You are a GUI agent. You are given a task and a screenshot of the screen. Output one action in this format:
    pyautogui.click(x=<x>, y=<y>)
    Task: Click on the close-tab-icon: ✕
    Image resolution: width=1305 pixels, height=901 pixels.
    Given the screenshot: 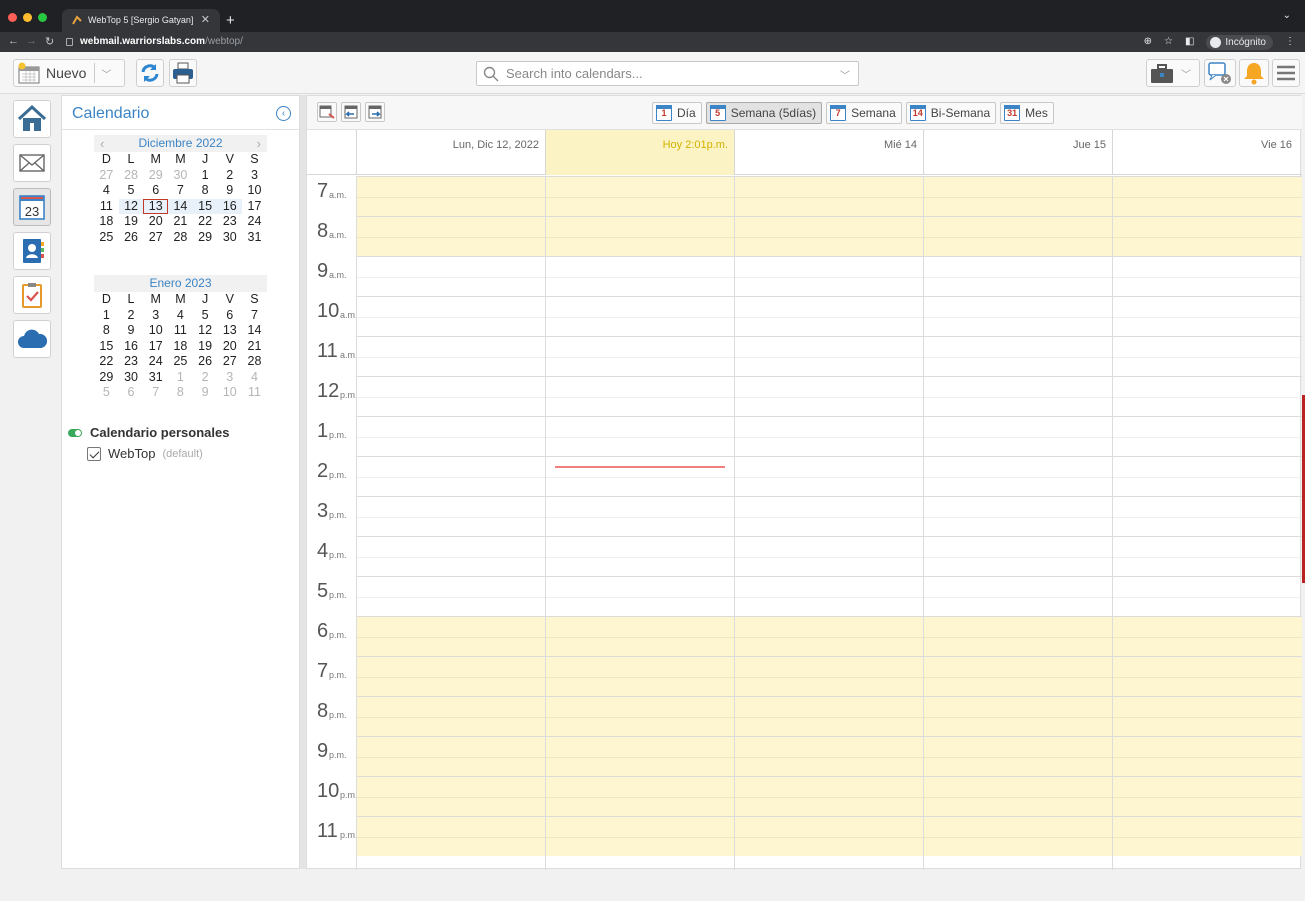 What is the action you would take?
    pyautogui.click(x=205, y=20)
    